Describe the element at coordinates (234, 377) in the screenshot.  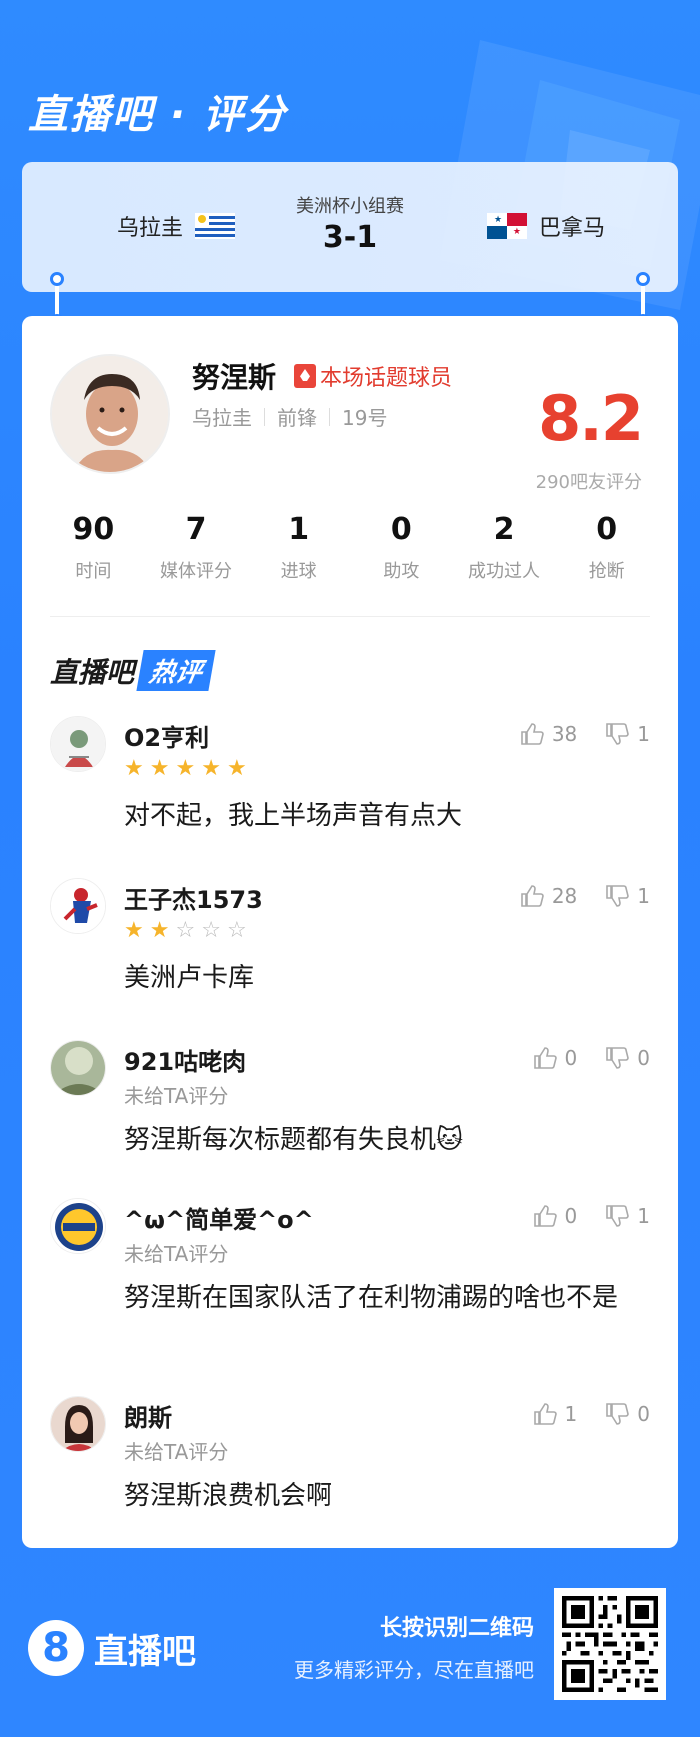
I see `player-name: 努涅斯` at that location.